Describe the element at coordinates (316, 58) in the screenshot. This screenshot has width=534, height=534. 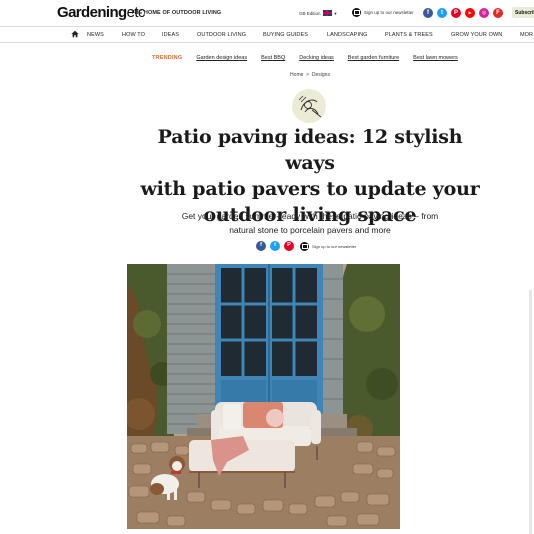
I see `trending-link: Decking ideas` at that location.